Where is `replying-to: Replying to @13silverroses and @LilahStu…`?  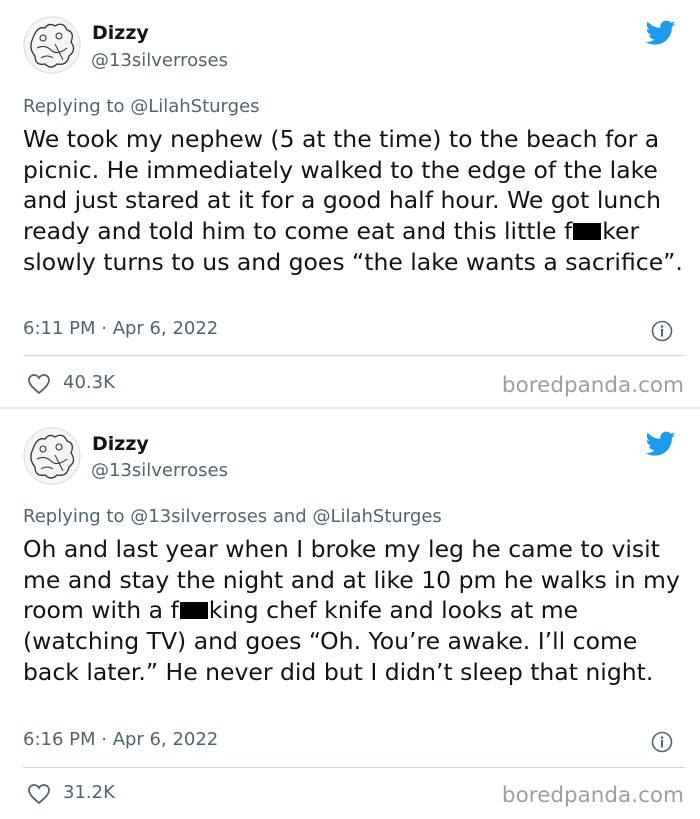 replying-to: Replying to @13silverroses and @LilahStu… is located at coordinates (232, 516).